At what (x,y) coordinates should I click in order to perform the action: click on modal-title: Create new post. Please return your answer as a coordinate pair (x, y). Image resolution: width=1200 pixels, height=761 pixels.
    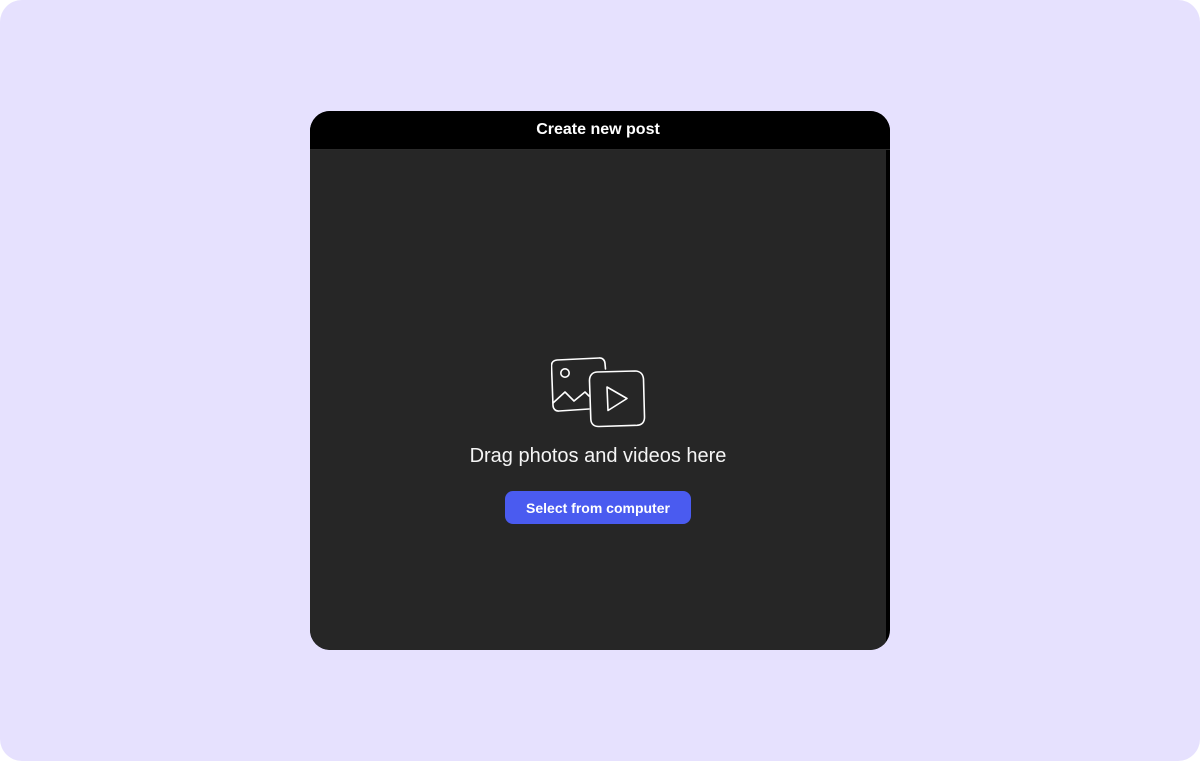
    Looking at the image, I should click on (598, 129).